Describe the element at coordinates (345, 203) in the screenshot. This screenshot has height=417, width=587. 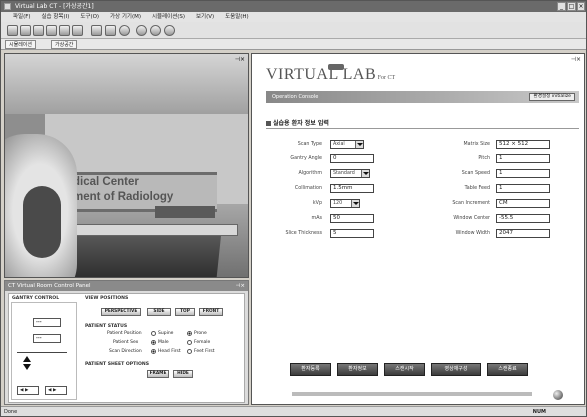
I see `kvp-select: 120` at that location.